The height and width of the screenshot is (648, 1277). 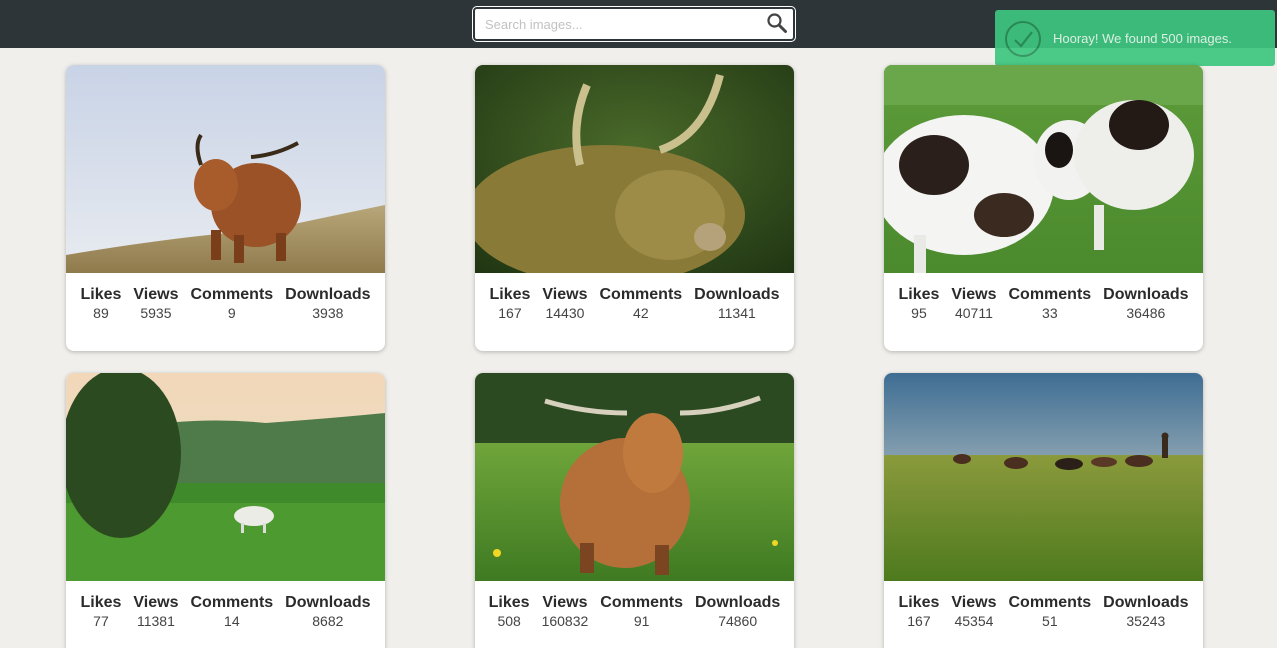 I want to click on likes-count: 89, so click(x=101, y=313).